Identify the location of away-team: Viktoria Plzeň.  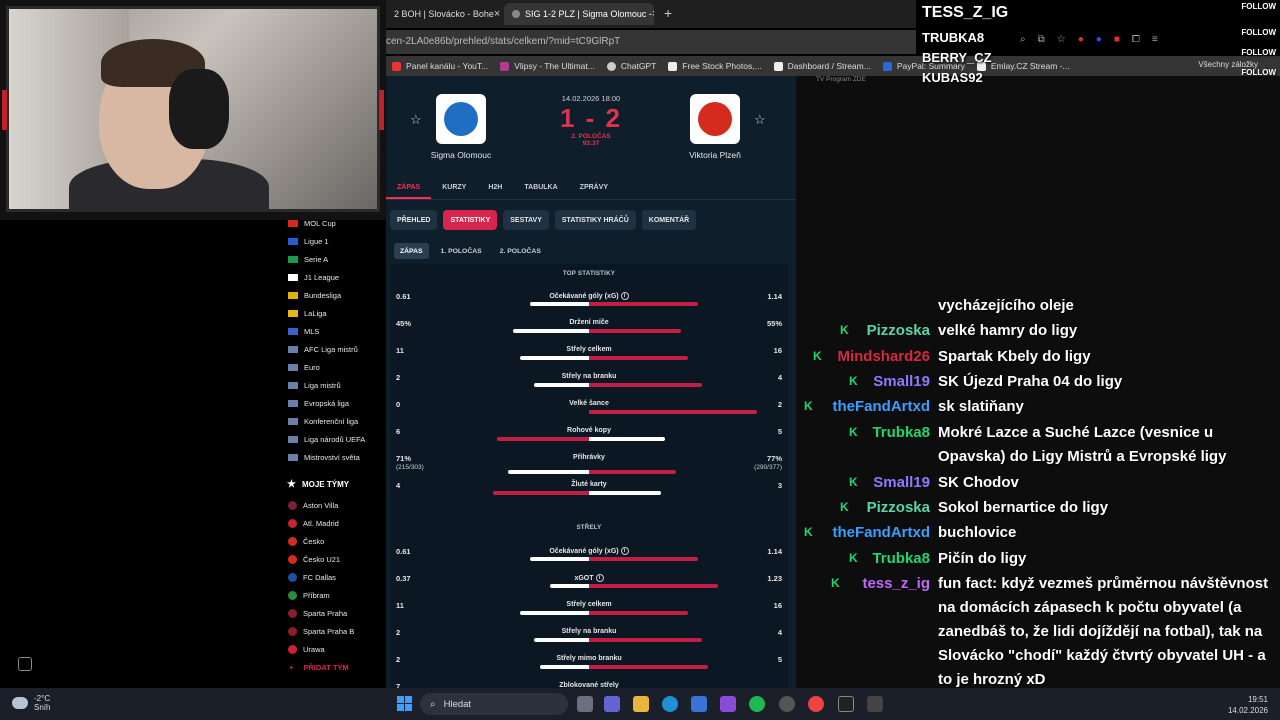
(715, 127).